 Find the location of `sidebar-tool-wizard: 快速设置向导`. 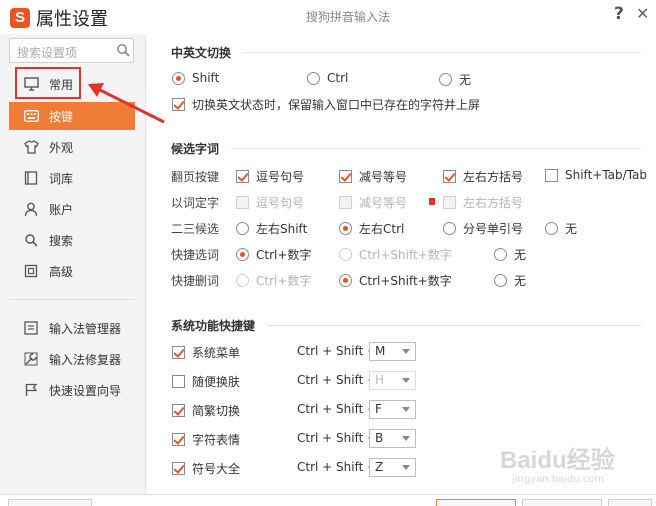

sidebar-tool-wizard: 快速设置向导 is located at coordinates (72, 390).